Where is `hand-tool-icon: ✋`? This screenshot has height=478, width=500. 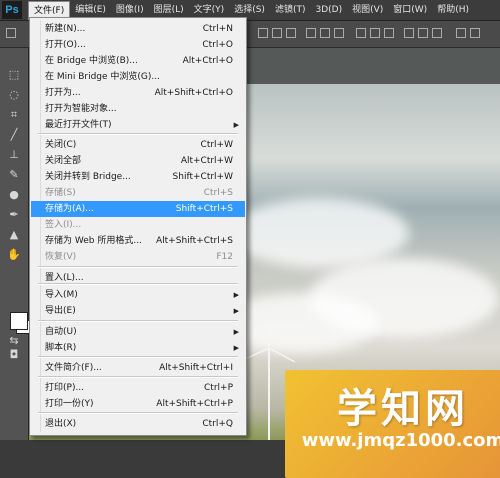 hand-tool-icon: ✋ is located at coordinates (14, 255).